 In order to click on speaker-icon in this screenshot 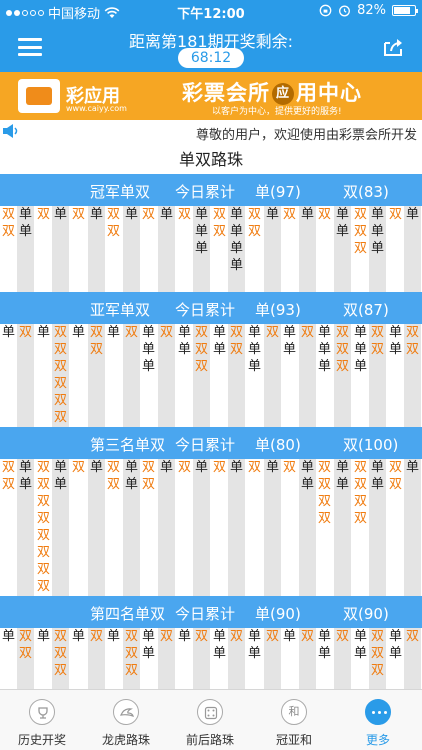, I will do `click(10, 131)`.